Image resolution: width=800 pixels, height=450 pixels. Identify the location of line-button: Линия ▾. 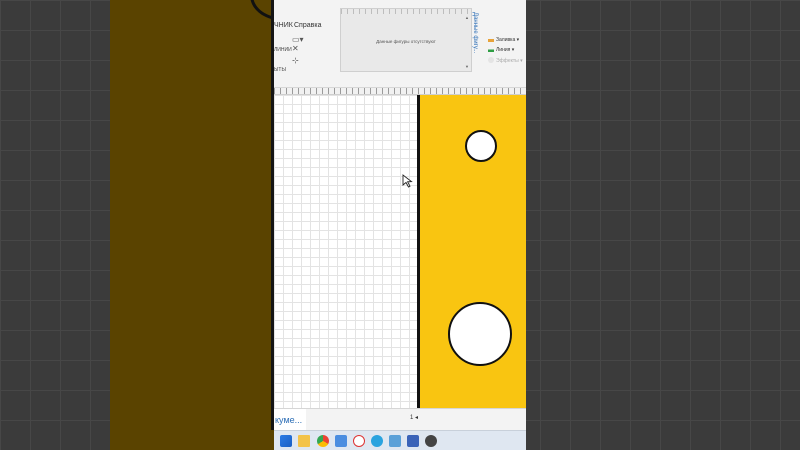
(501, 49).